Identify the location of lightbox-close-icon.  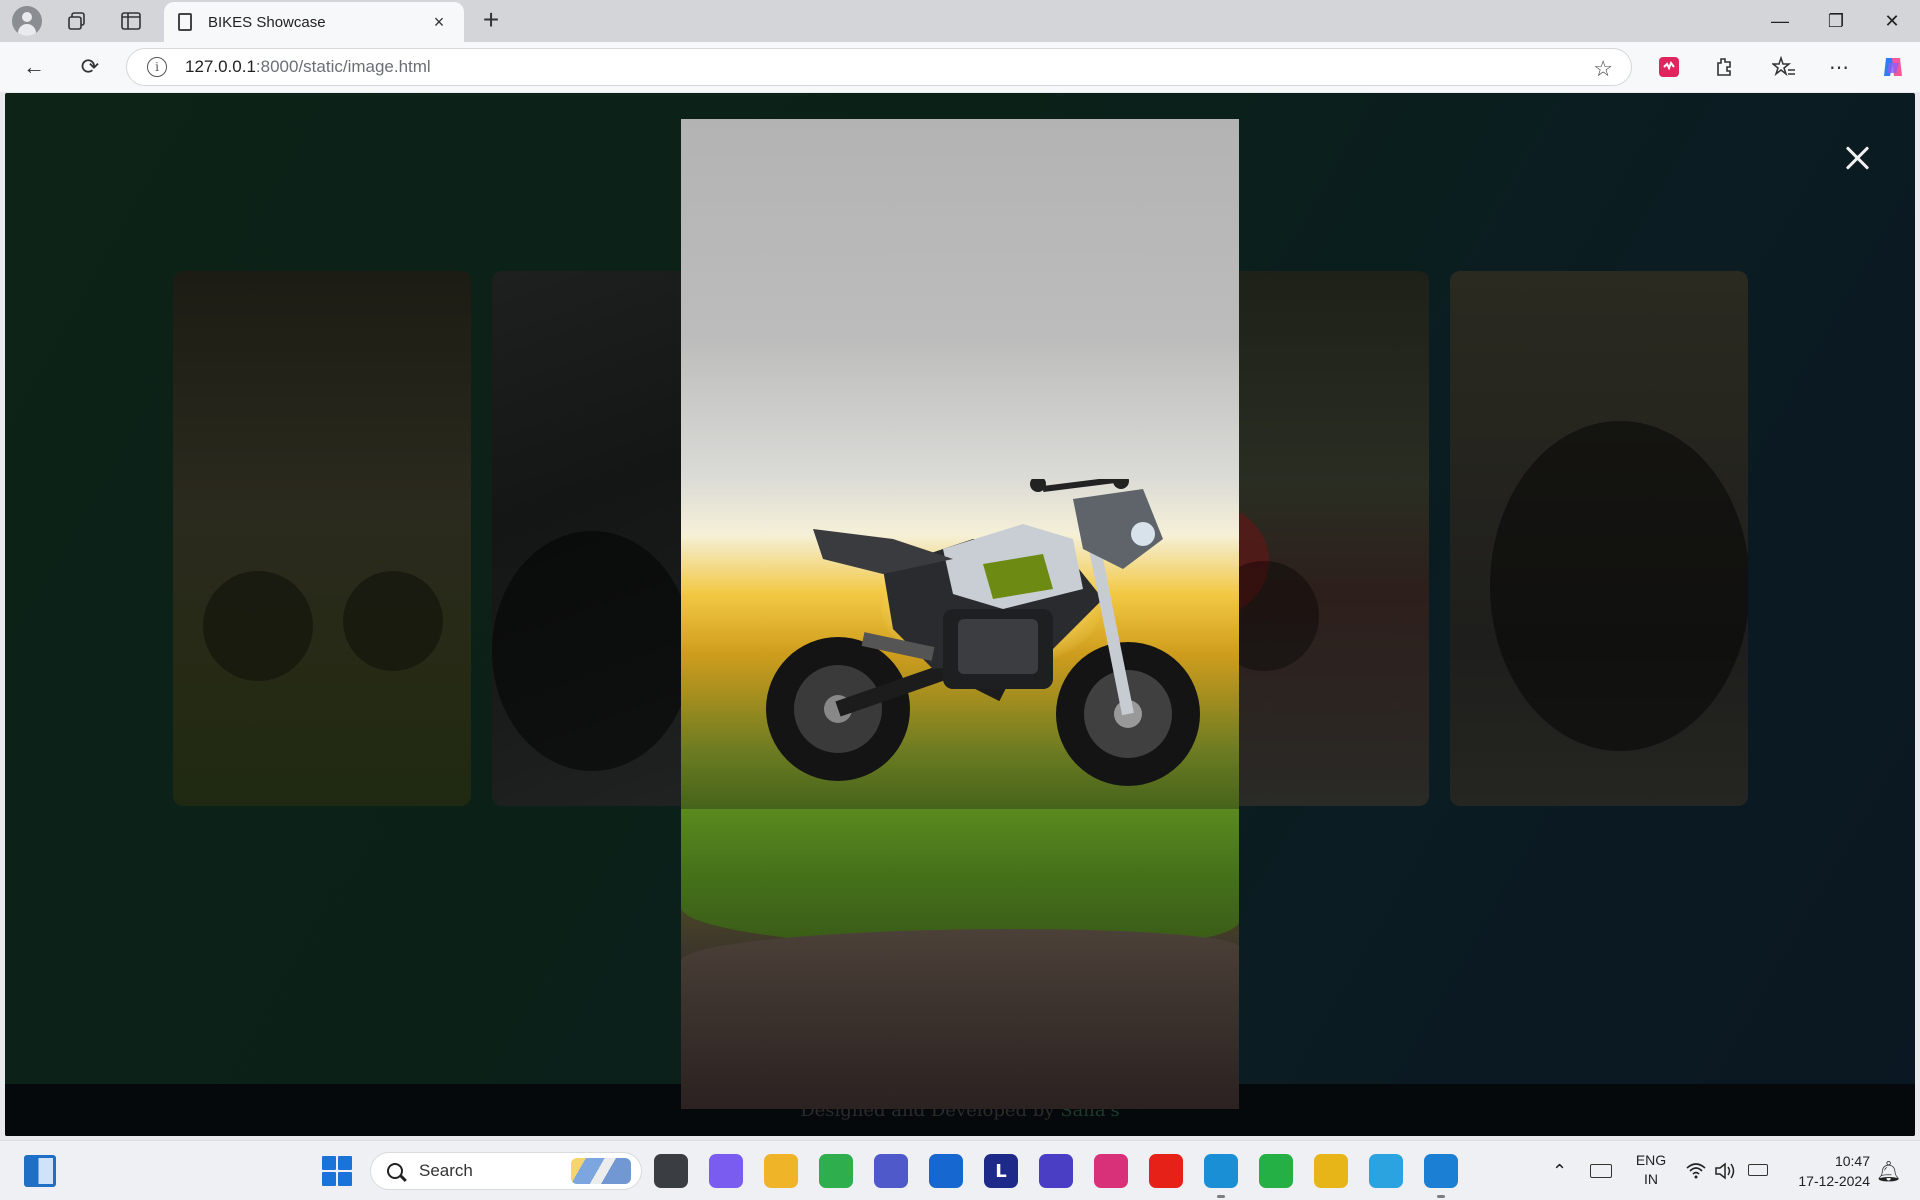
(1858, 158).